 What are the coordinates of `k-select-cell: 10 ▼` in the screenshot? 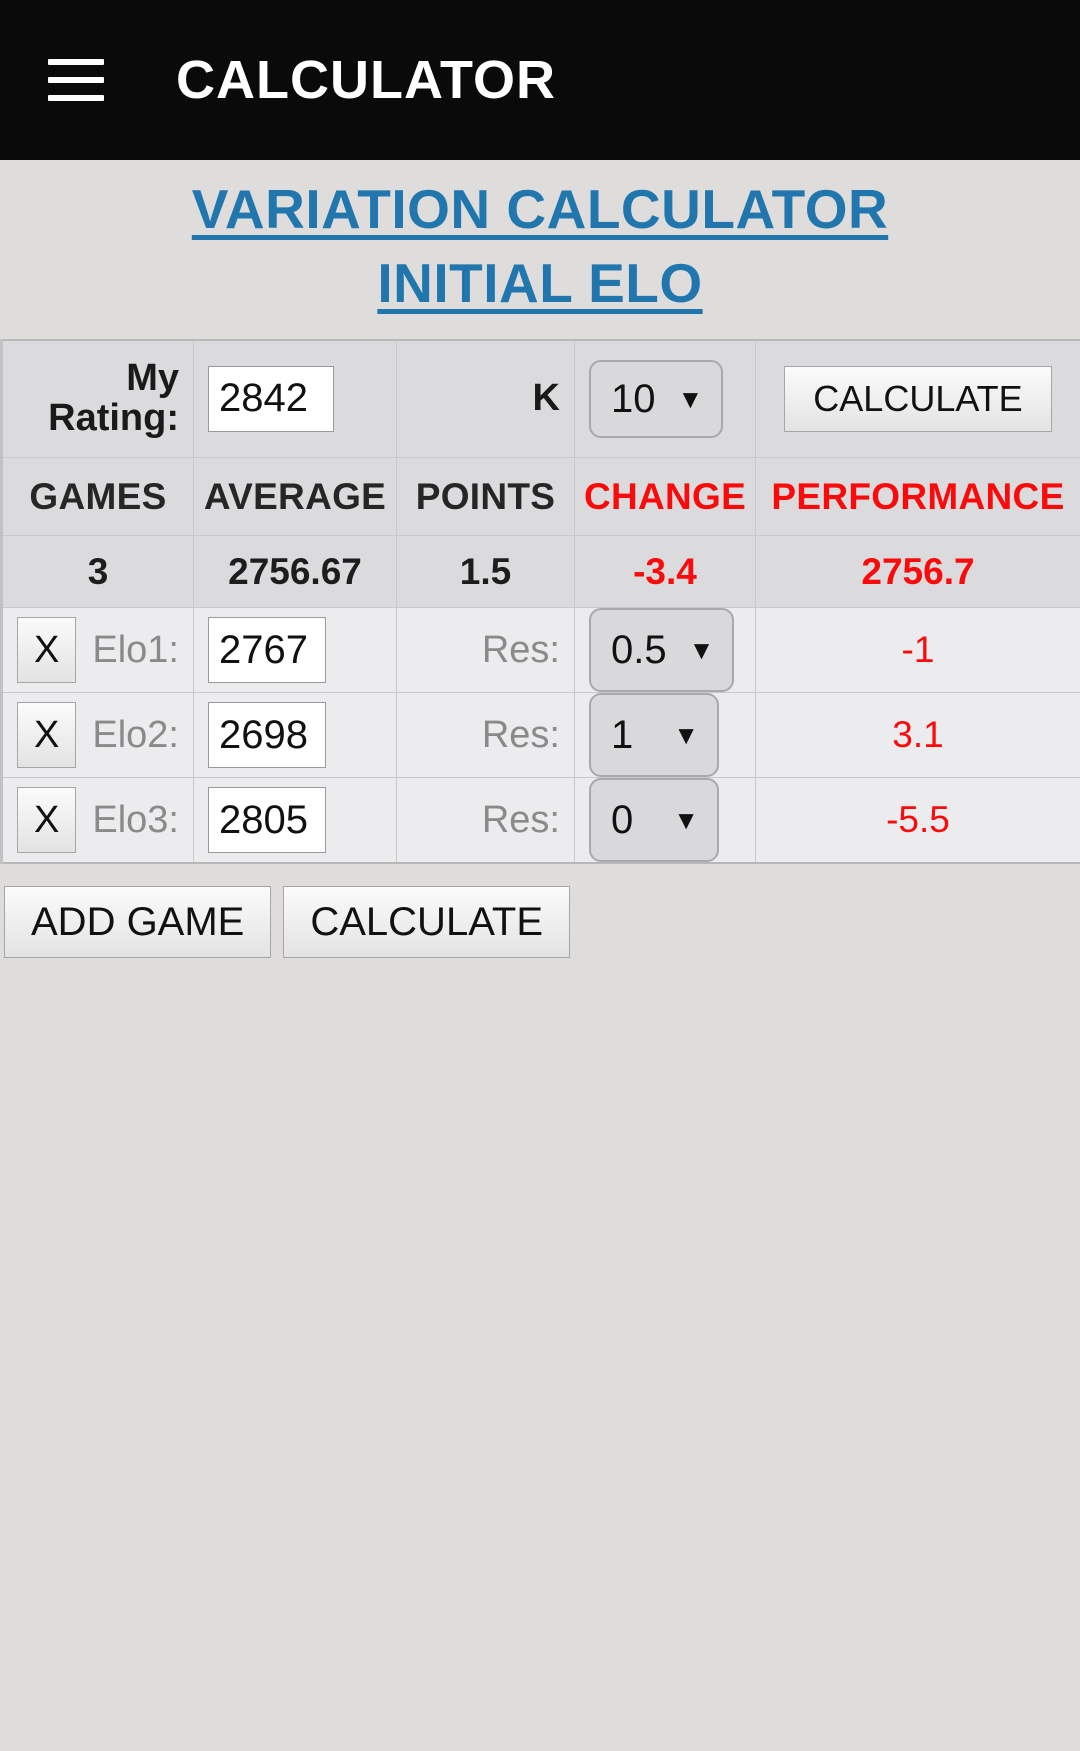 It's located at (665, 398).